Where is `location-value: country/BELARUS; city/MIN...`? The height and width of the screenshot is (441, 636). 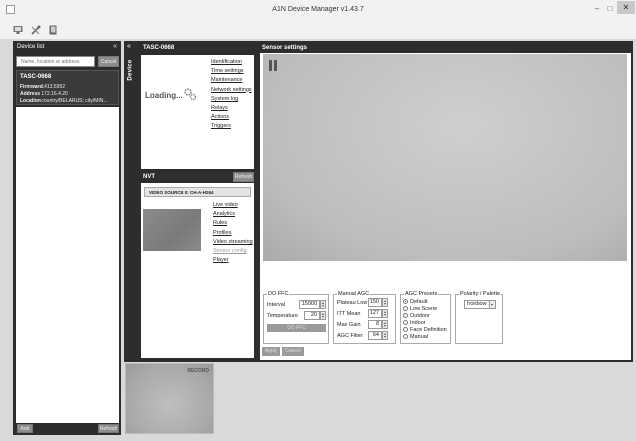
location-value: country/BELARUS; city/MIN... is located at coordinates (74, 101).